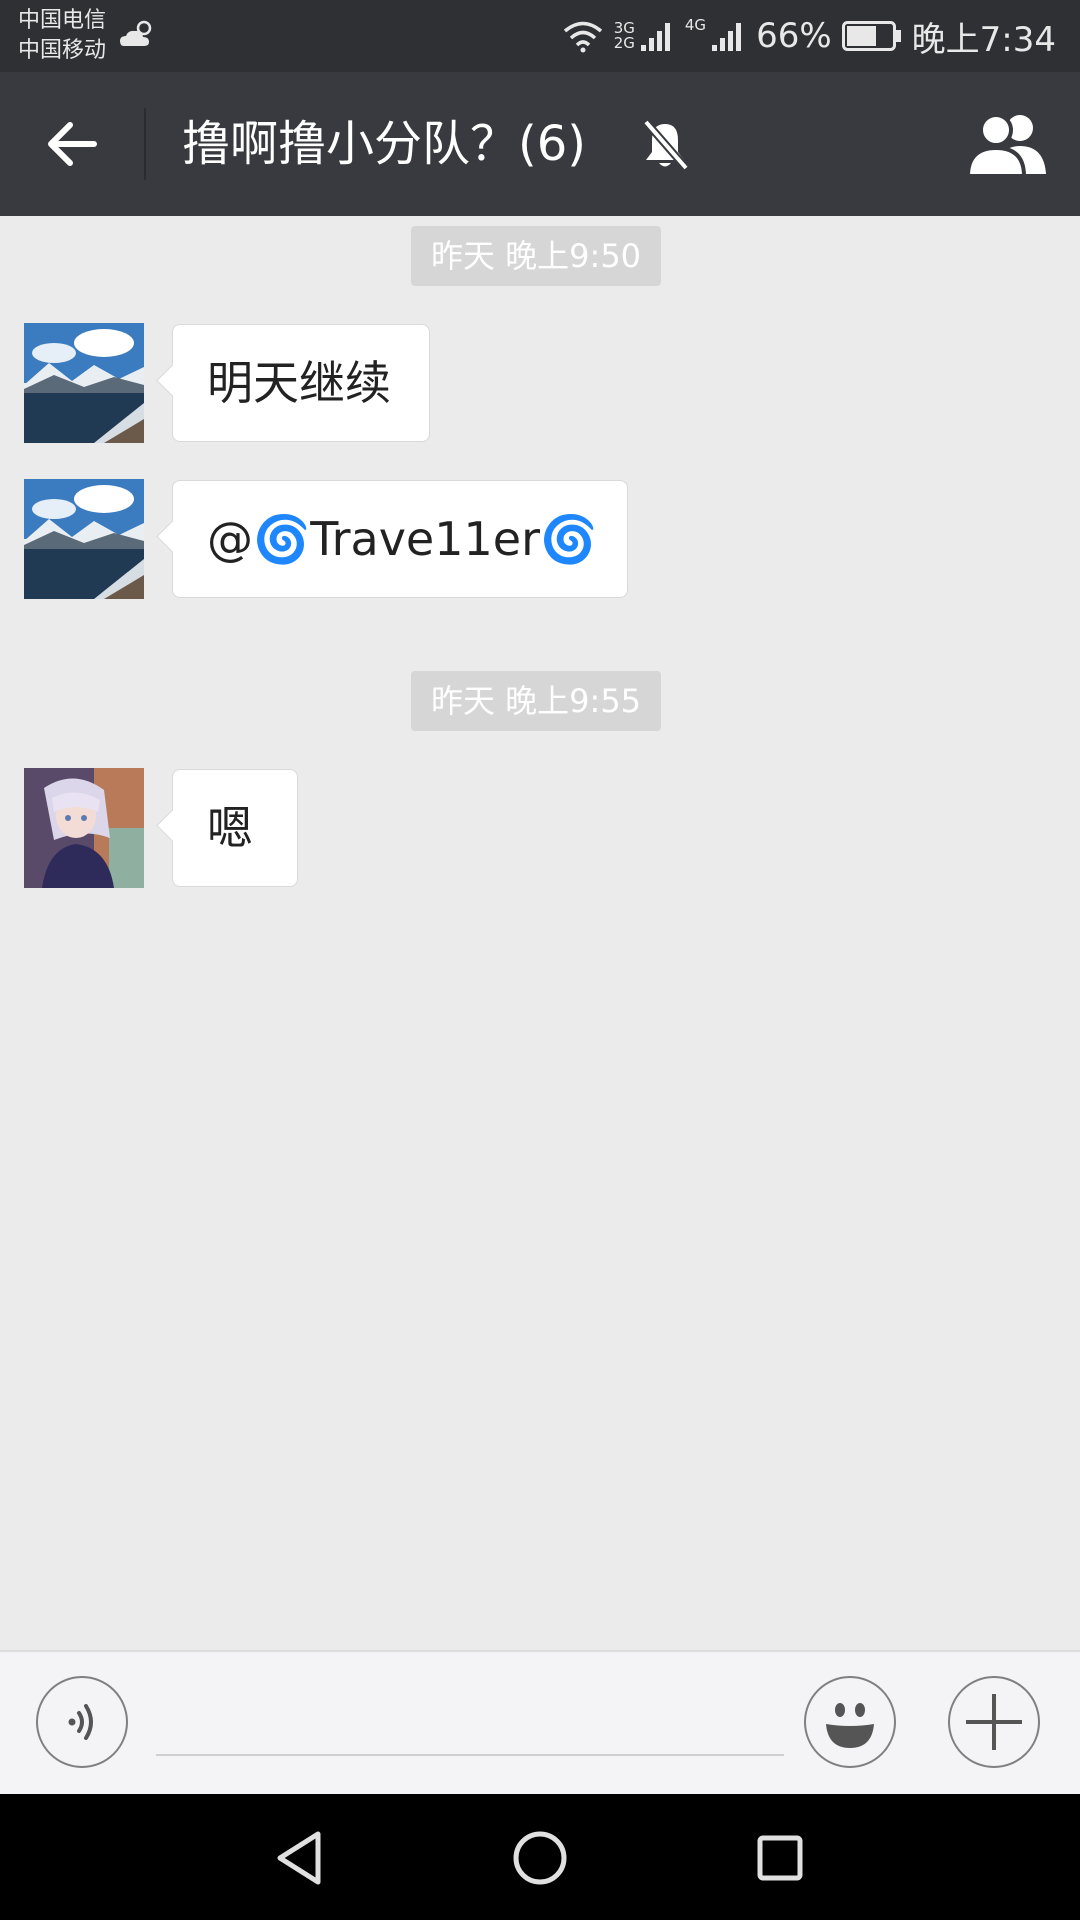 This screenshot has height=1920, width=1080. I want to click on battery-percent: 66%, so click(794, 36).